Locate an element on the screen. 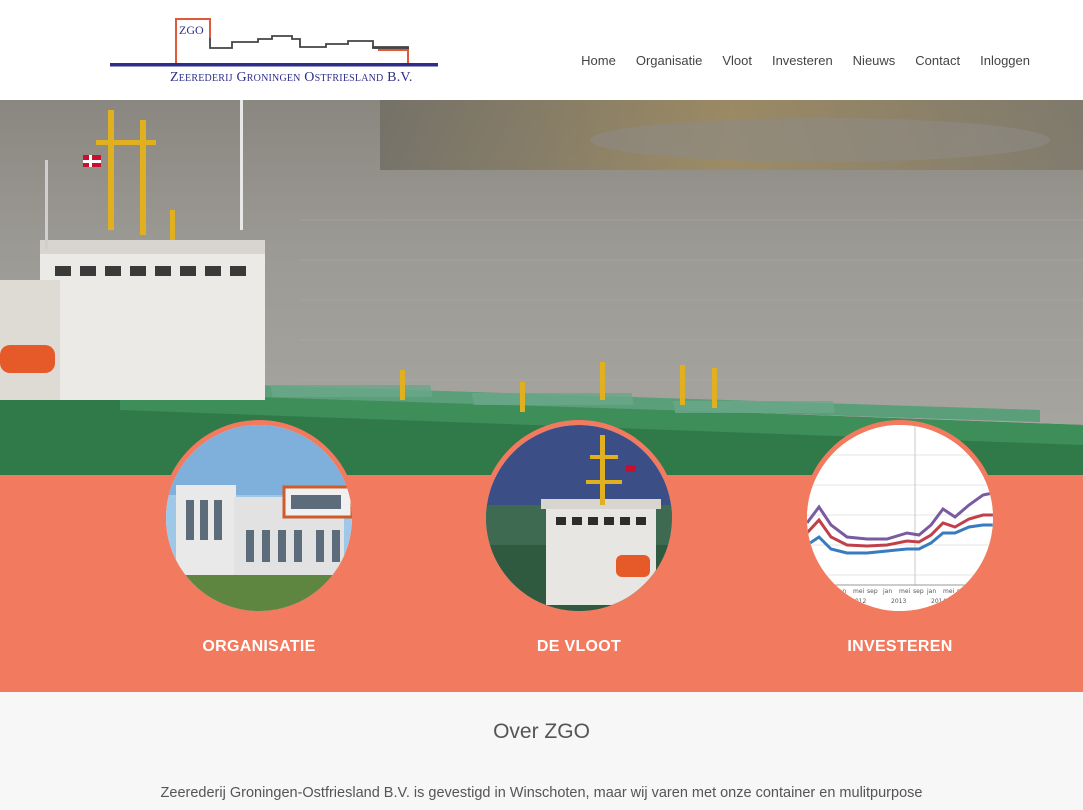 This screenshot has height=810, width=1083. feature-organisatie-circle is located at coordinates (259, 518).